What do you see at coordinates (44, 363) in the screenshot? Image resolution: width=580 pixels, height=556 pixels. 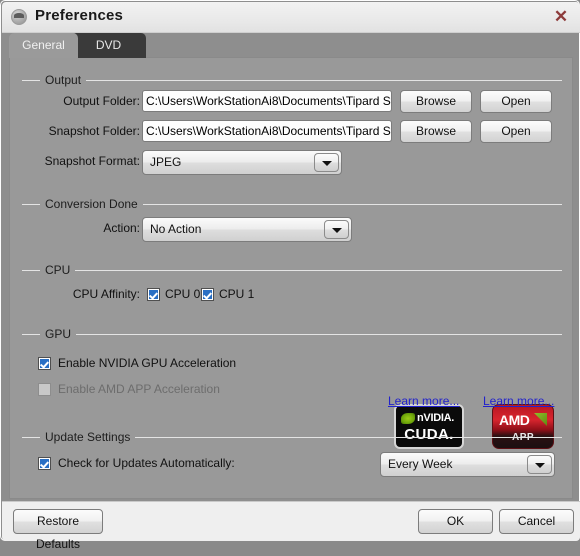 I see `nvidia-acceleration-checkbox` at bounding box center [44, 363].